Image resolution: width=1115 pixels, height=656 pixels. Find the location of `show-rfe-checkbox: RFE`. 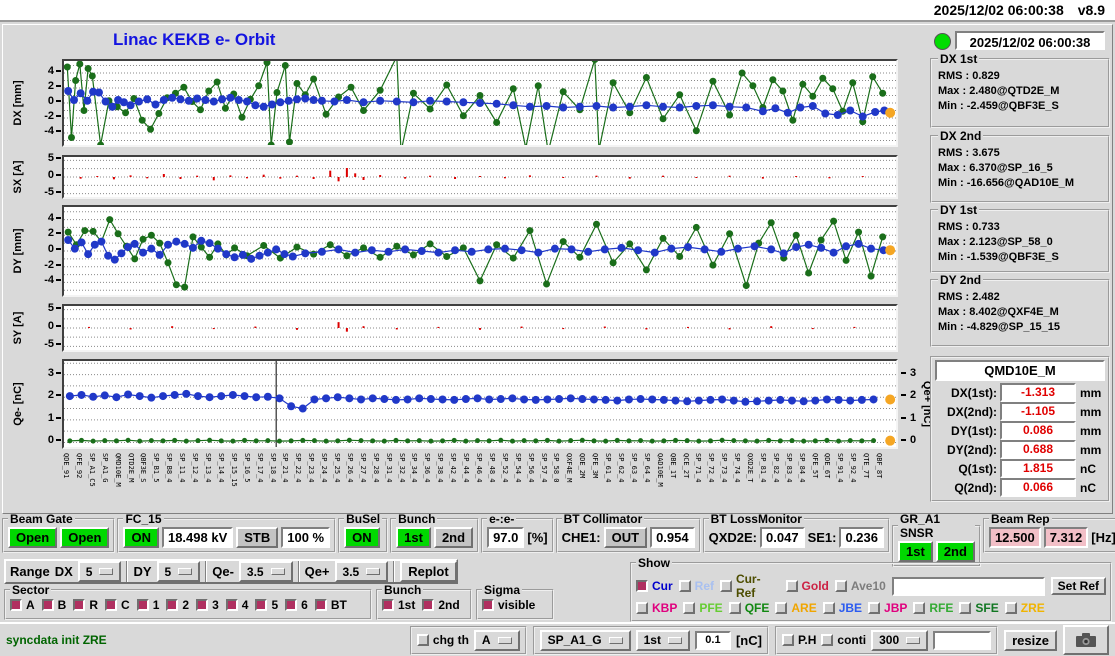

show-rfe-checkbox: RFE is located at coordinates (933, 608).